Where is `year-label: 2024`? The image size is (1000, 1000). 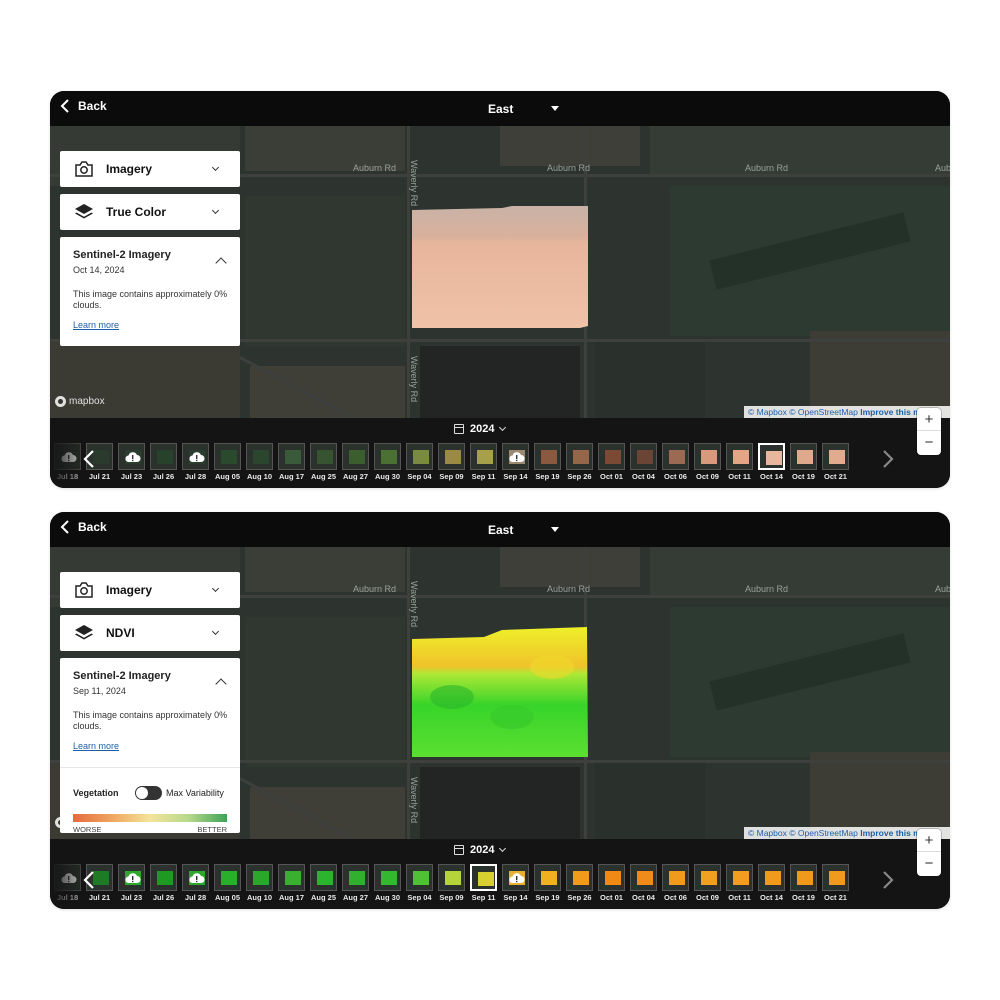 year-label: 2024 is located at coordinates (482, 429).